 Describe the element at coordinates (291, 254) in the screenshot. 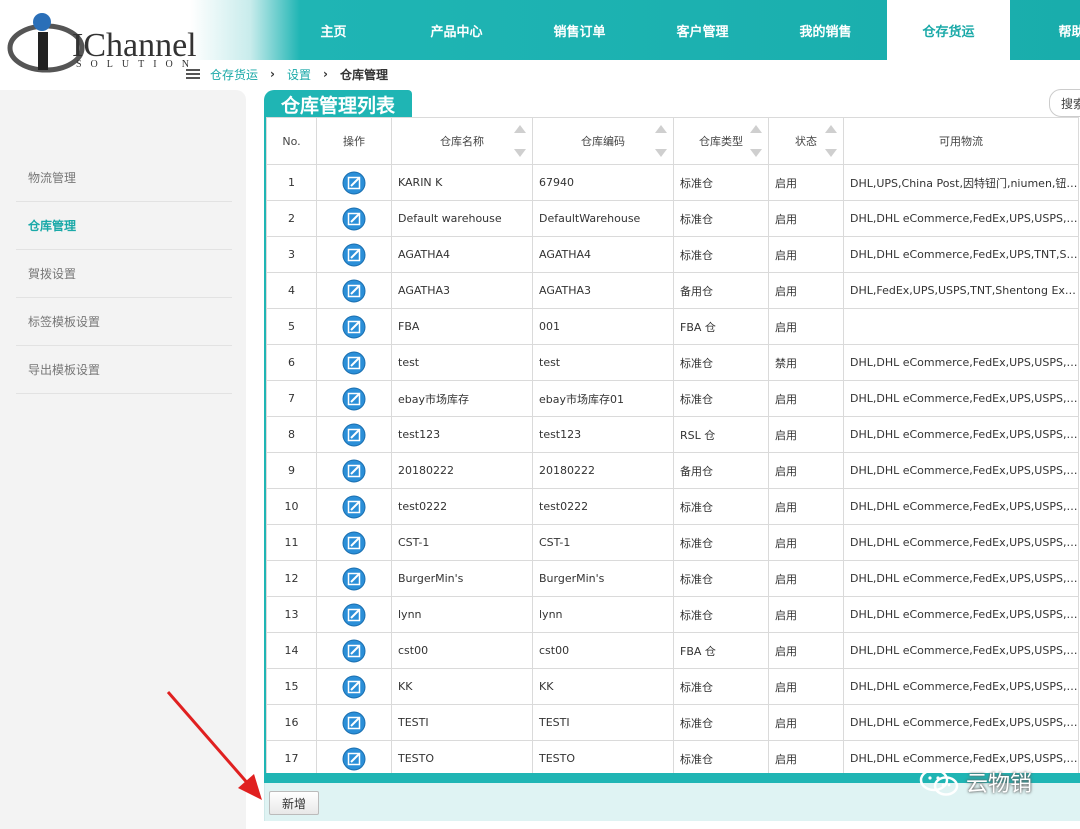

I see `cell-no: 3` at that location.